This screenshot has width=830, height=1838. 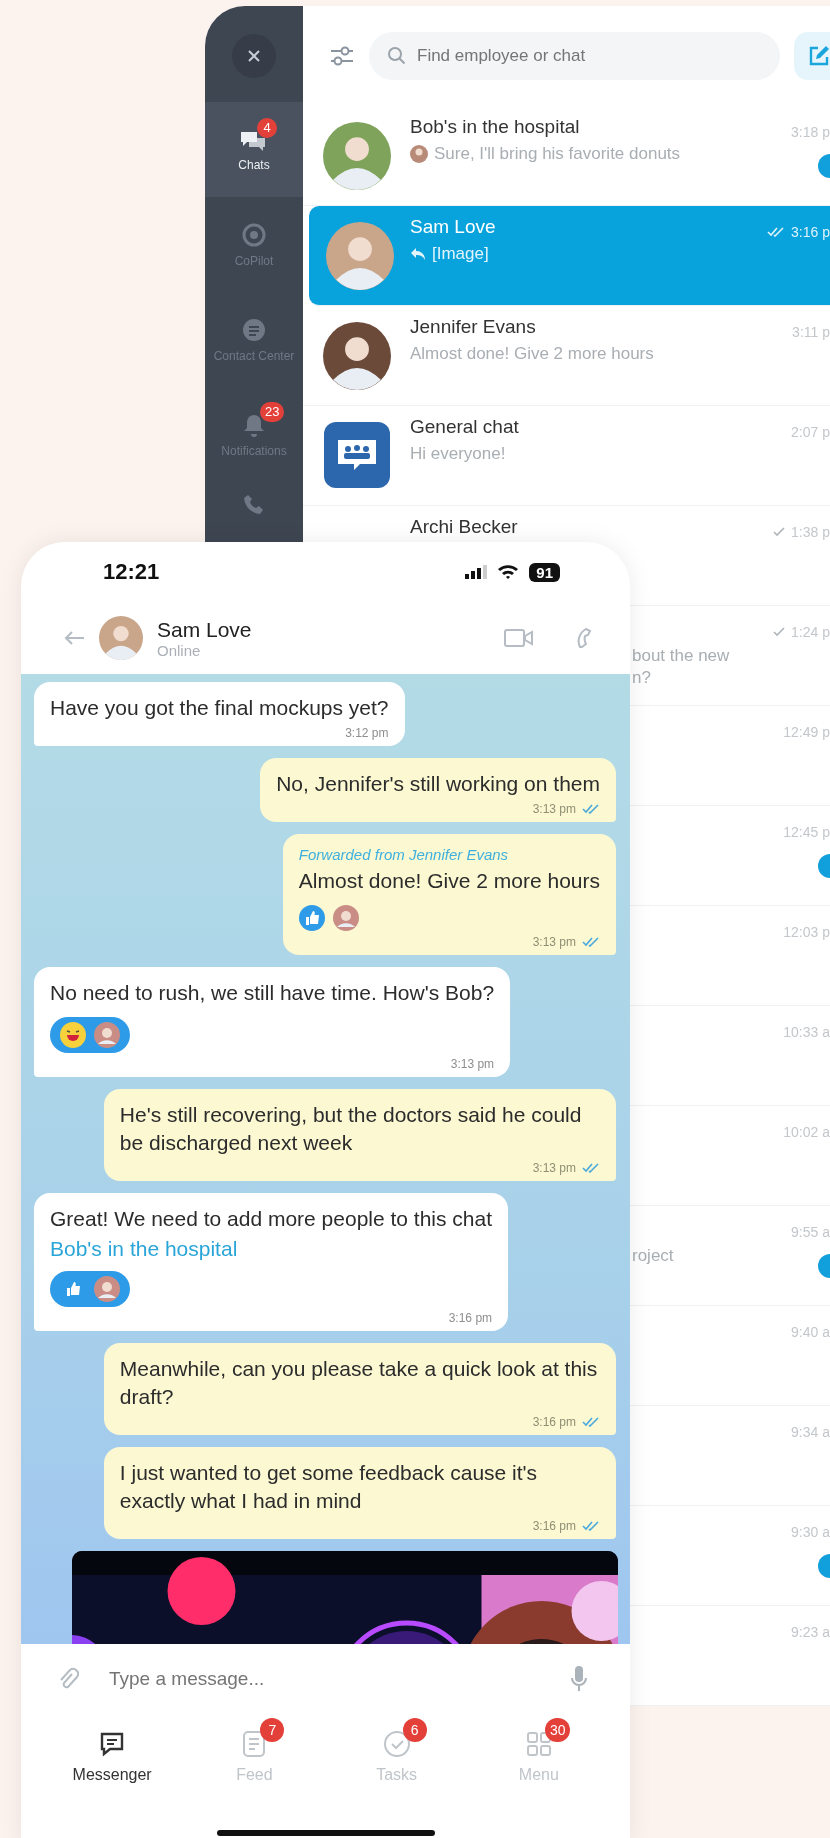 I want to click on tab: 30 Menu, so click(x=538, y=1764).